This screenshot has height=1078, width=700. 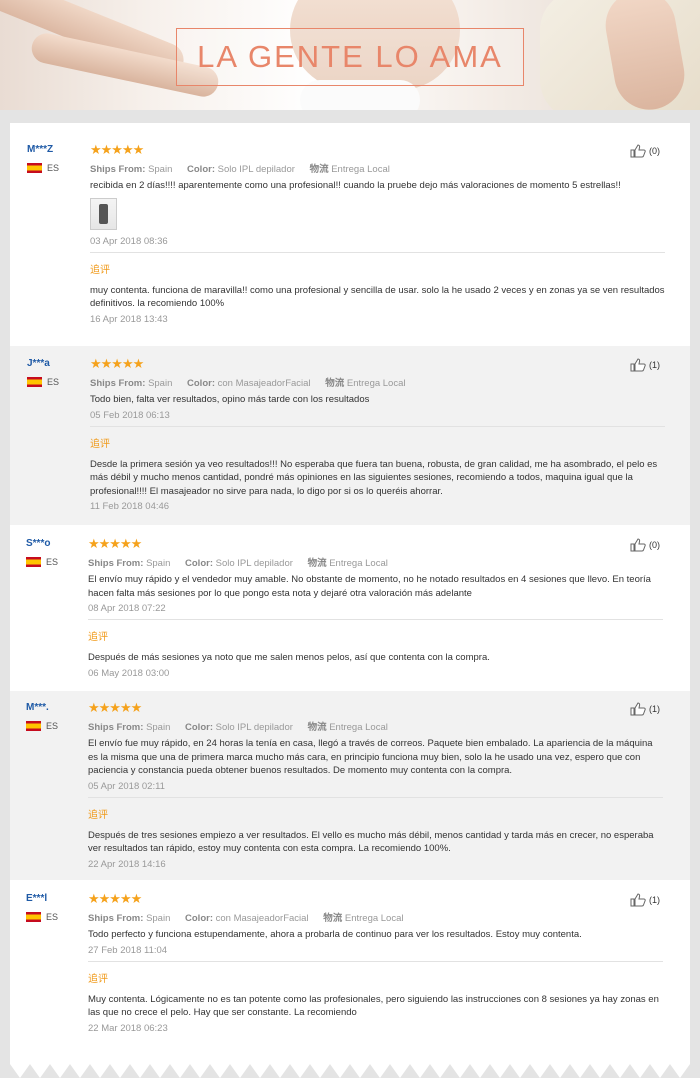 I want to click on banner-title: LA GENTE LO AMA, so click(x=350, y=57).